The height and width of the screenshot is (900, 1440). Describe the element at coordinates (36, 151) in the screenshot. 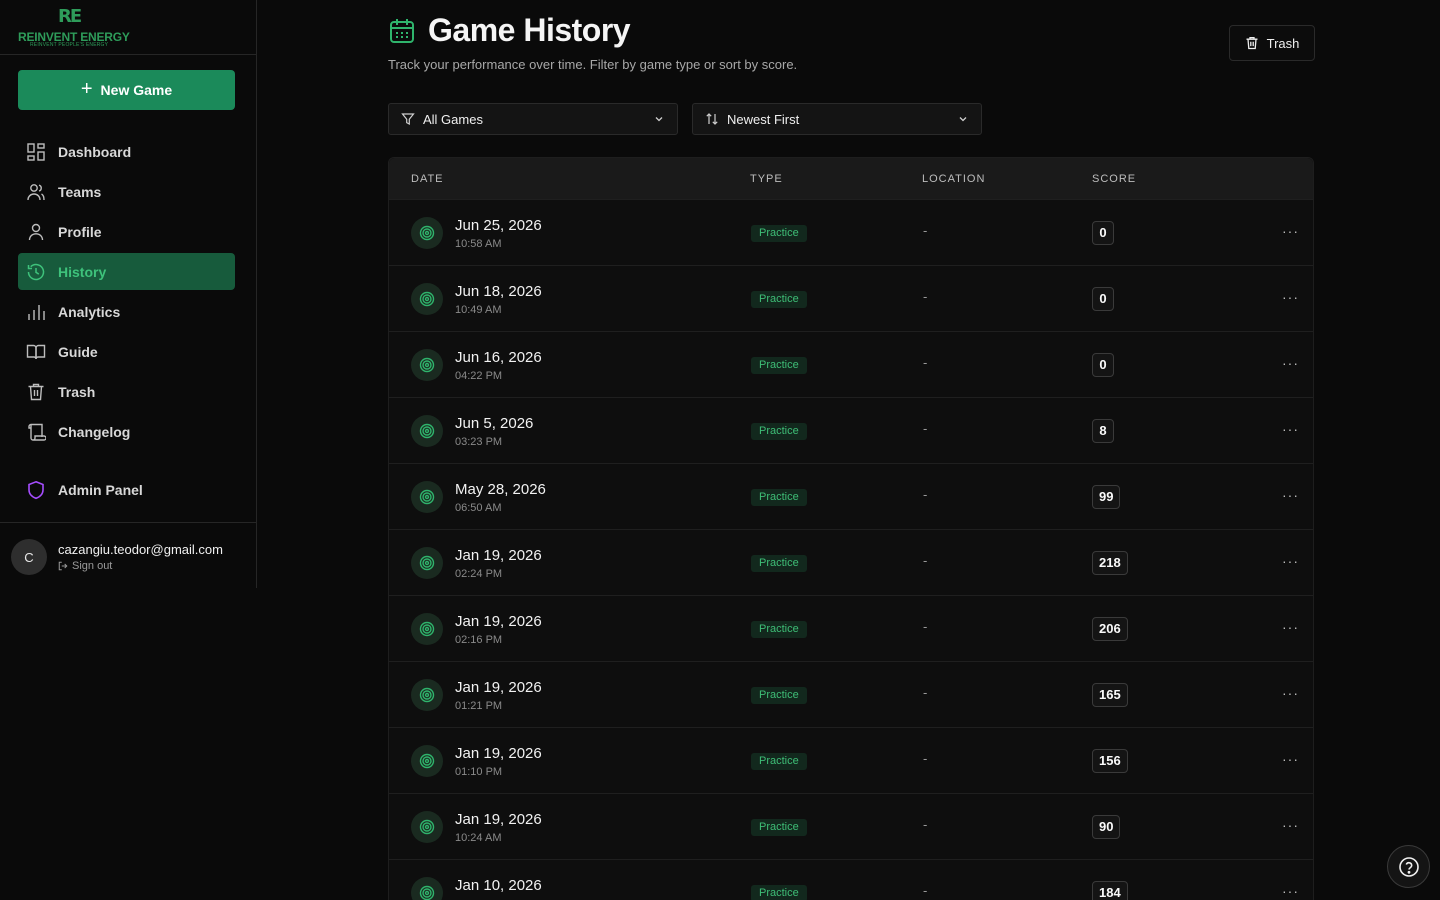

I see `dashboard-icon` at that location.